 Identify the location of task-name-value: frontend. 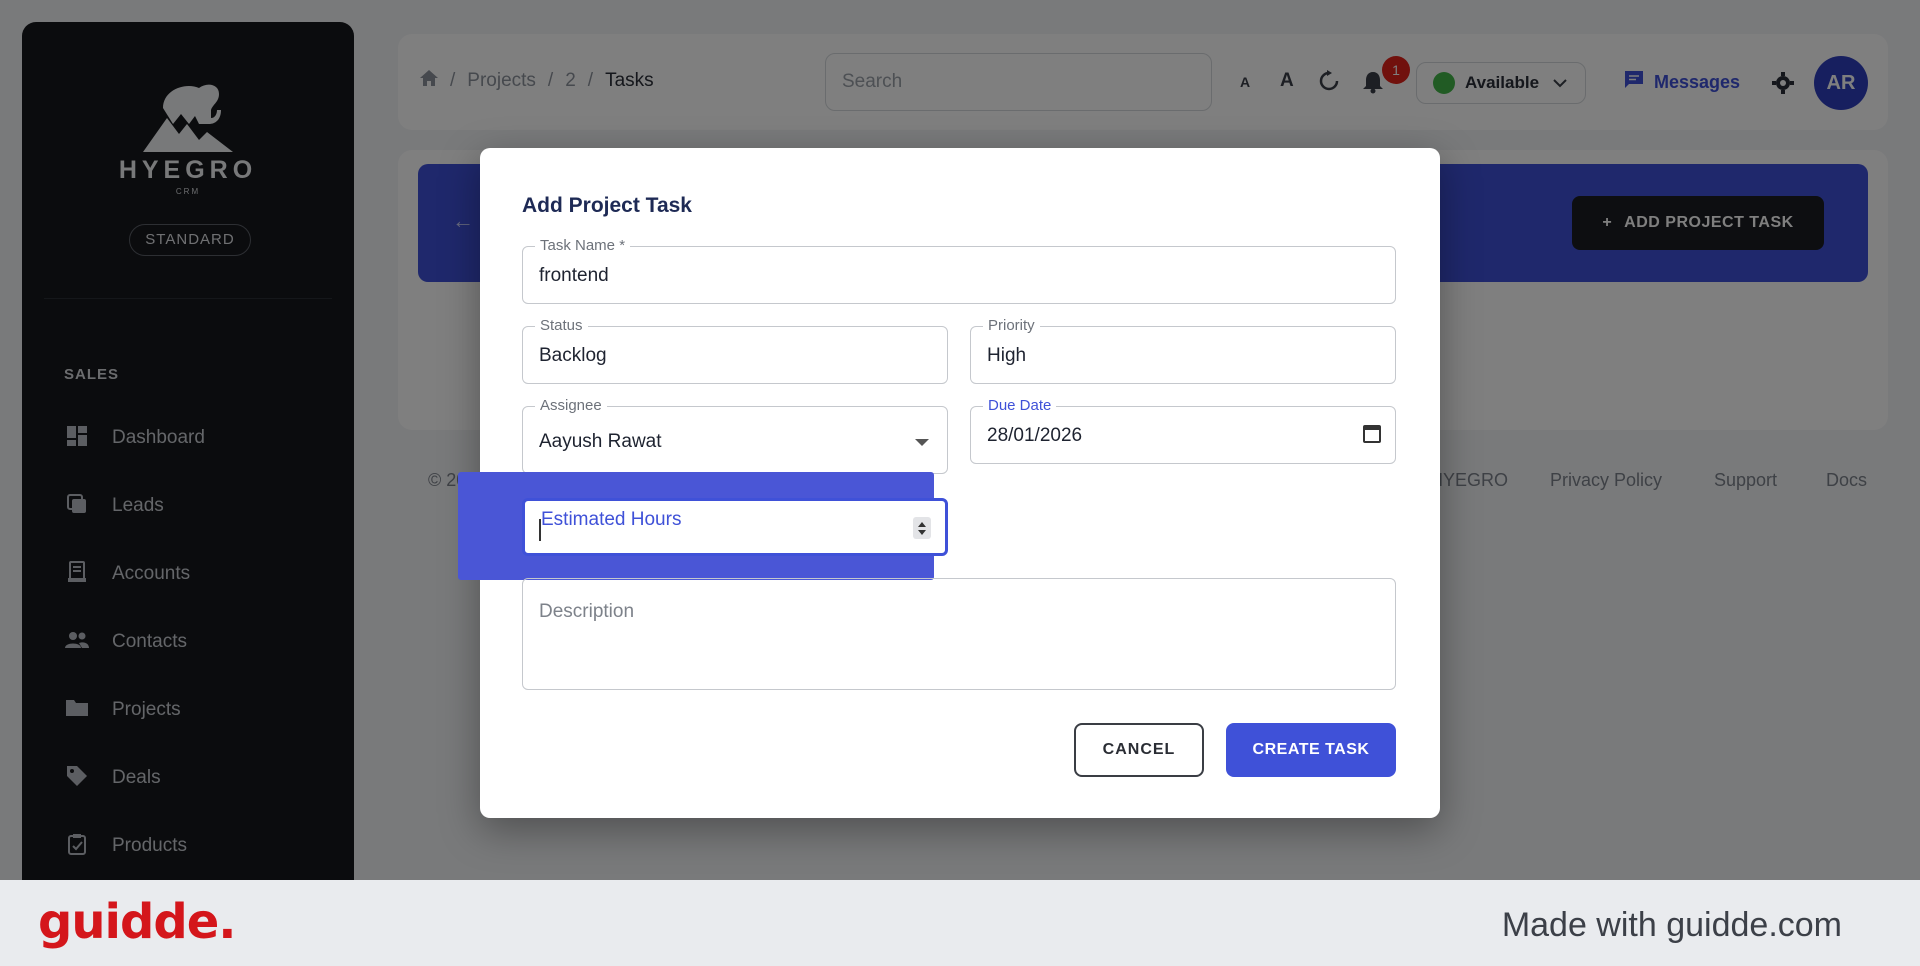
(574, 275).